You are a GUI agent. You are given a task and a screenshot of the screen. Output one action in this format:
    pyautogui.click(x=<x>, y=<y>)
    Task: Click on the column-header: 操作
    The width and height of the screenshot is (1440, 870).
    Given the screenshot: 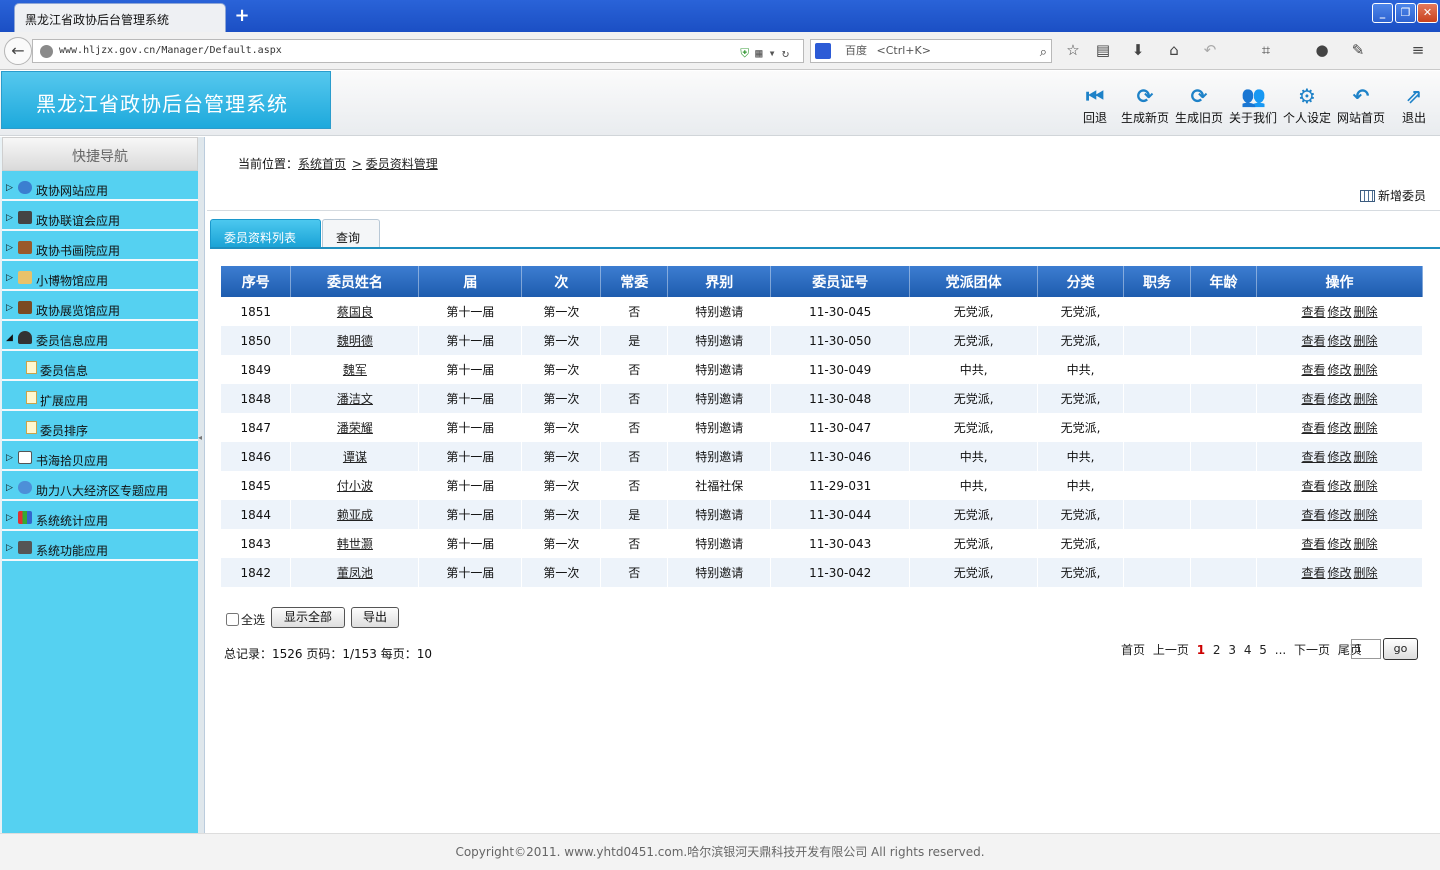 What is the action you would take?
    pyautogui.click(x=1339, y=281)
    